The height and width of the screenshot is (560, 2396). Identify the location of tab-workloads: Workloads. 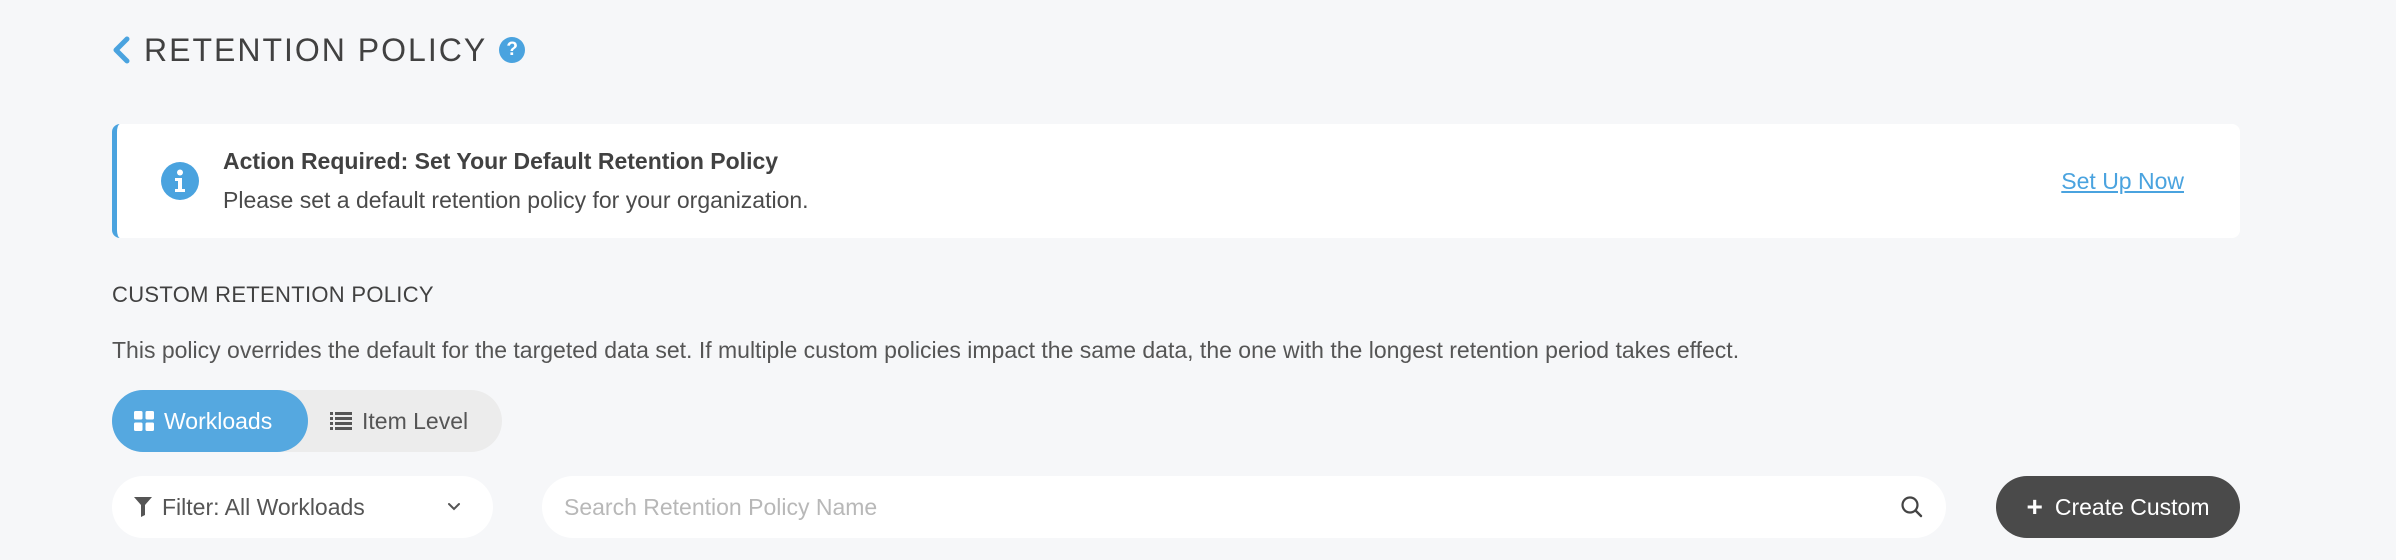
(210, 421).